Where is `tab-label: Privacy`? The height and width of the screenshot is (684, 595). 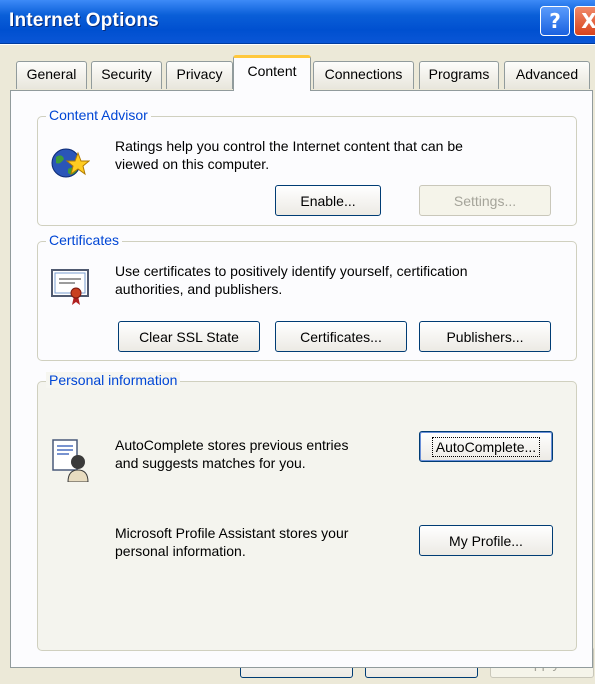
tab-label: Privacy is located at coordinates (199, 74).